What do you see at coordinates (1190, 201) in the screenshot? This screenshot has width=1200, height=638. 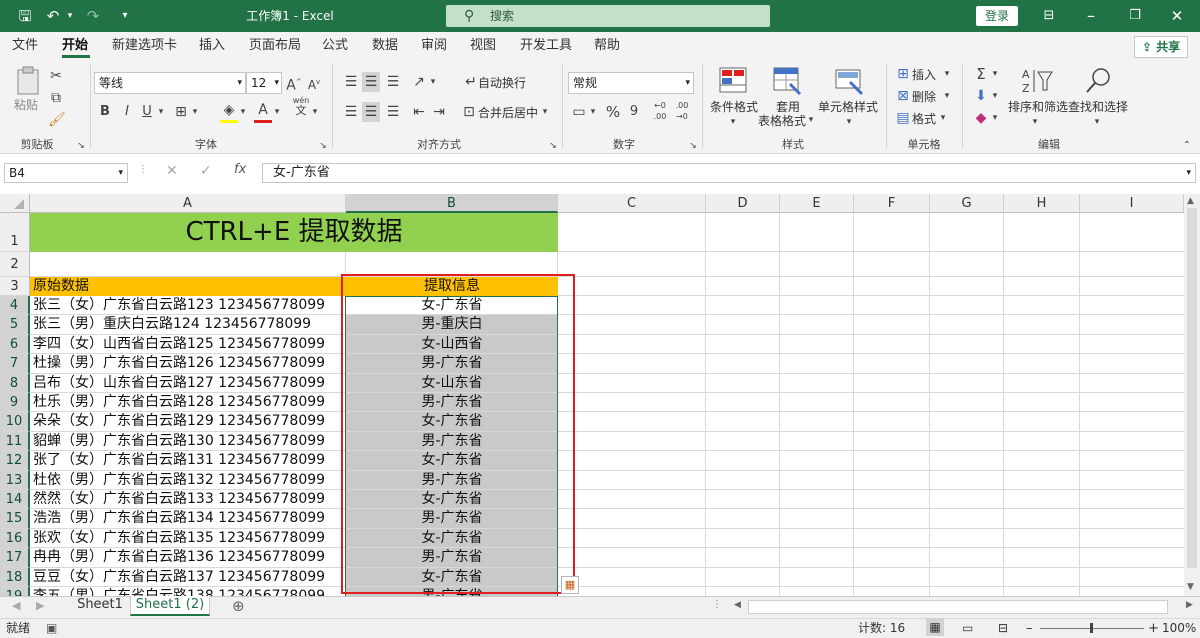 I see `scroll-up-icon: ▲` at bounding box center [1190, 201].